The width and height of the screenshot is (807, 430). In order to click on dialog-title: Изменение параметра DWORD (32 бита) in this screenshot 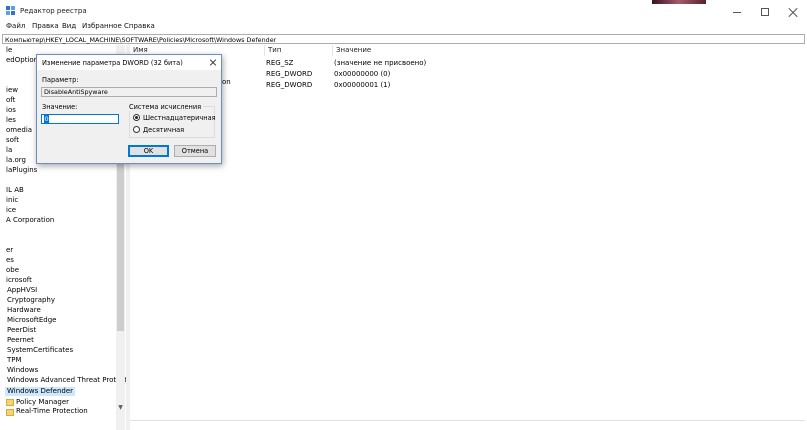, I will do `click(112, 63)`.